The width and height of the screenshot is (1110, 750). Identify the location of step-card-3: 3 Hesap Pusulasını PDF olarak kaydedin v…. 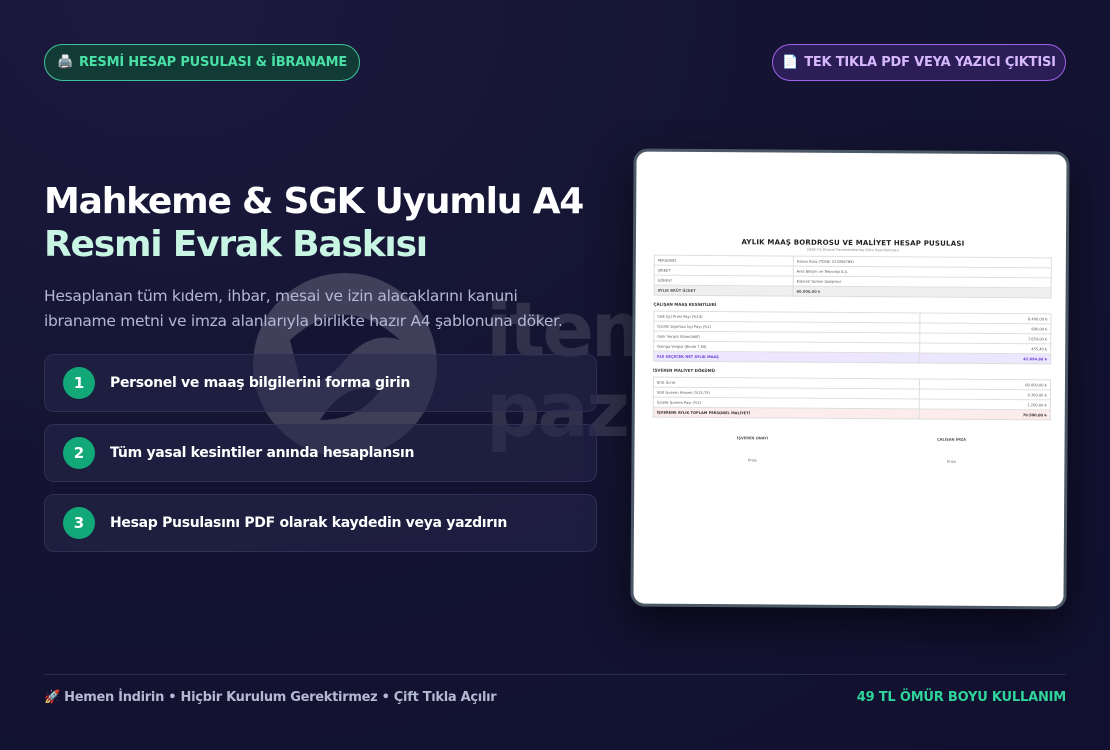
(320, 523).